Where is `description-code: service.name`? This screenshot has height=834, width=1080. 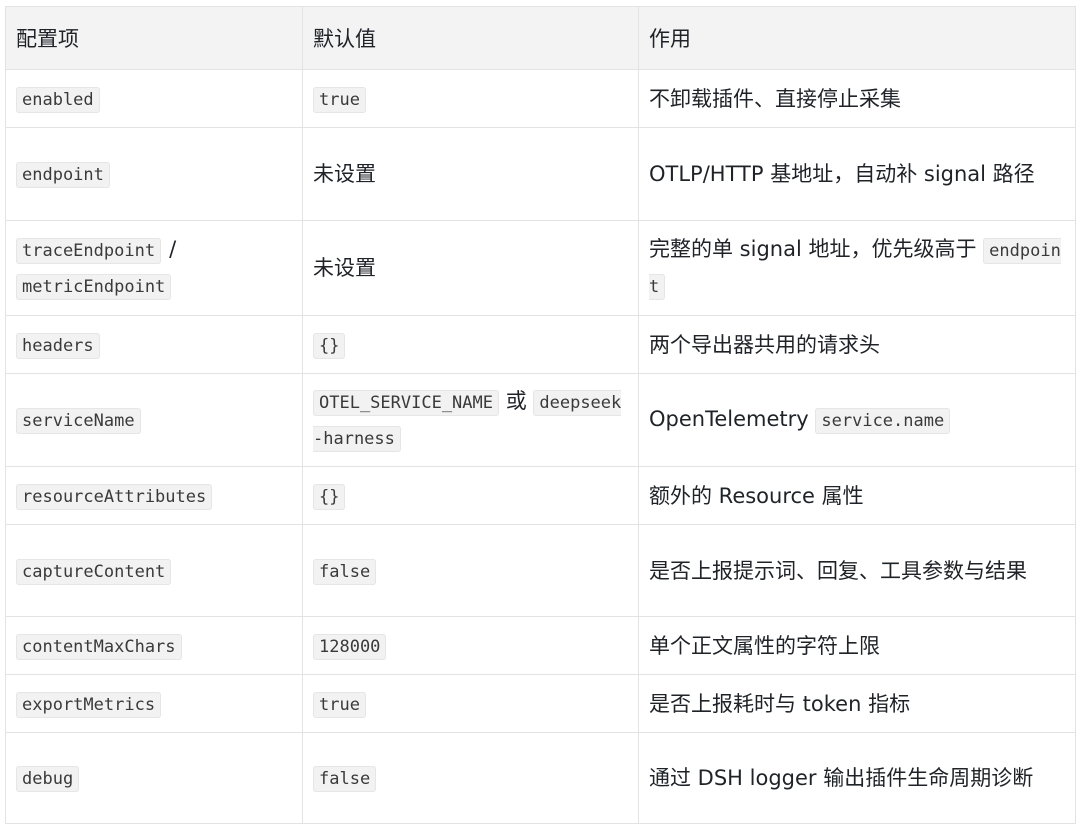 description-code: service.name is located at coordinates (883, 421).